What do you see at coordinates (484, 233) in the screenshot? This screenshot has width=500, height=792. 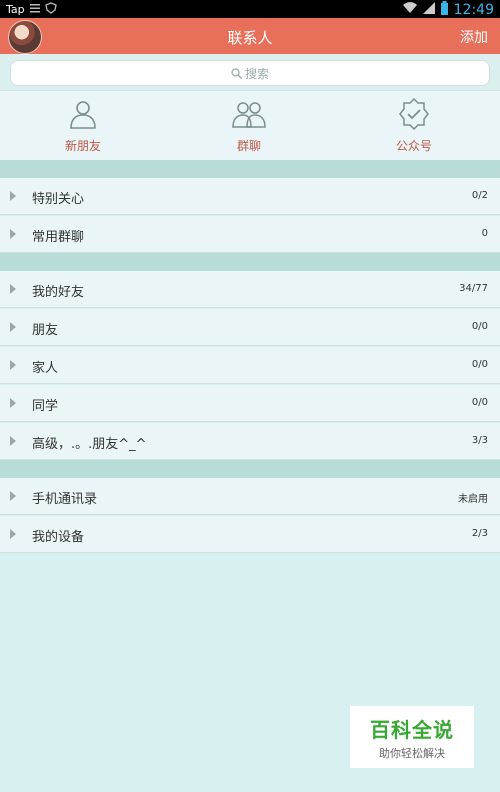 I see `group-count: 0` at bounding box center [484, 233].